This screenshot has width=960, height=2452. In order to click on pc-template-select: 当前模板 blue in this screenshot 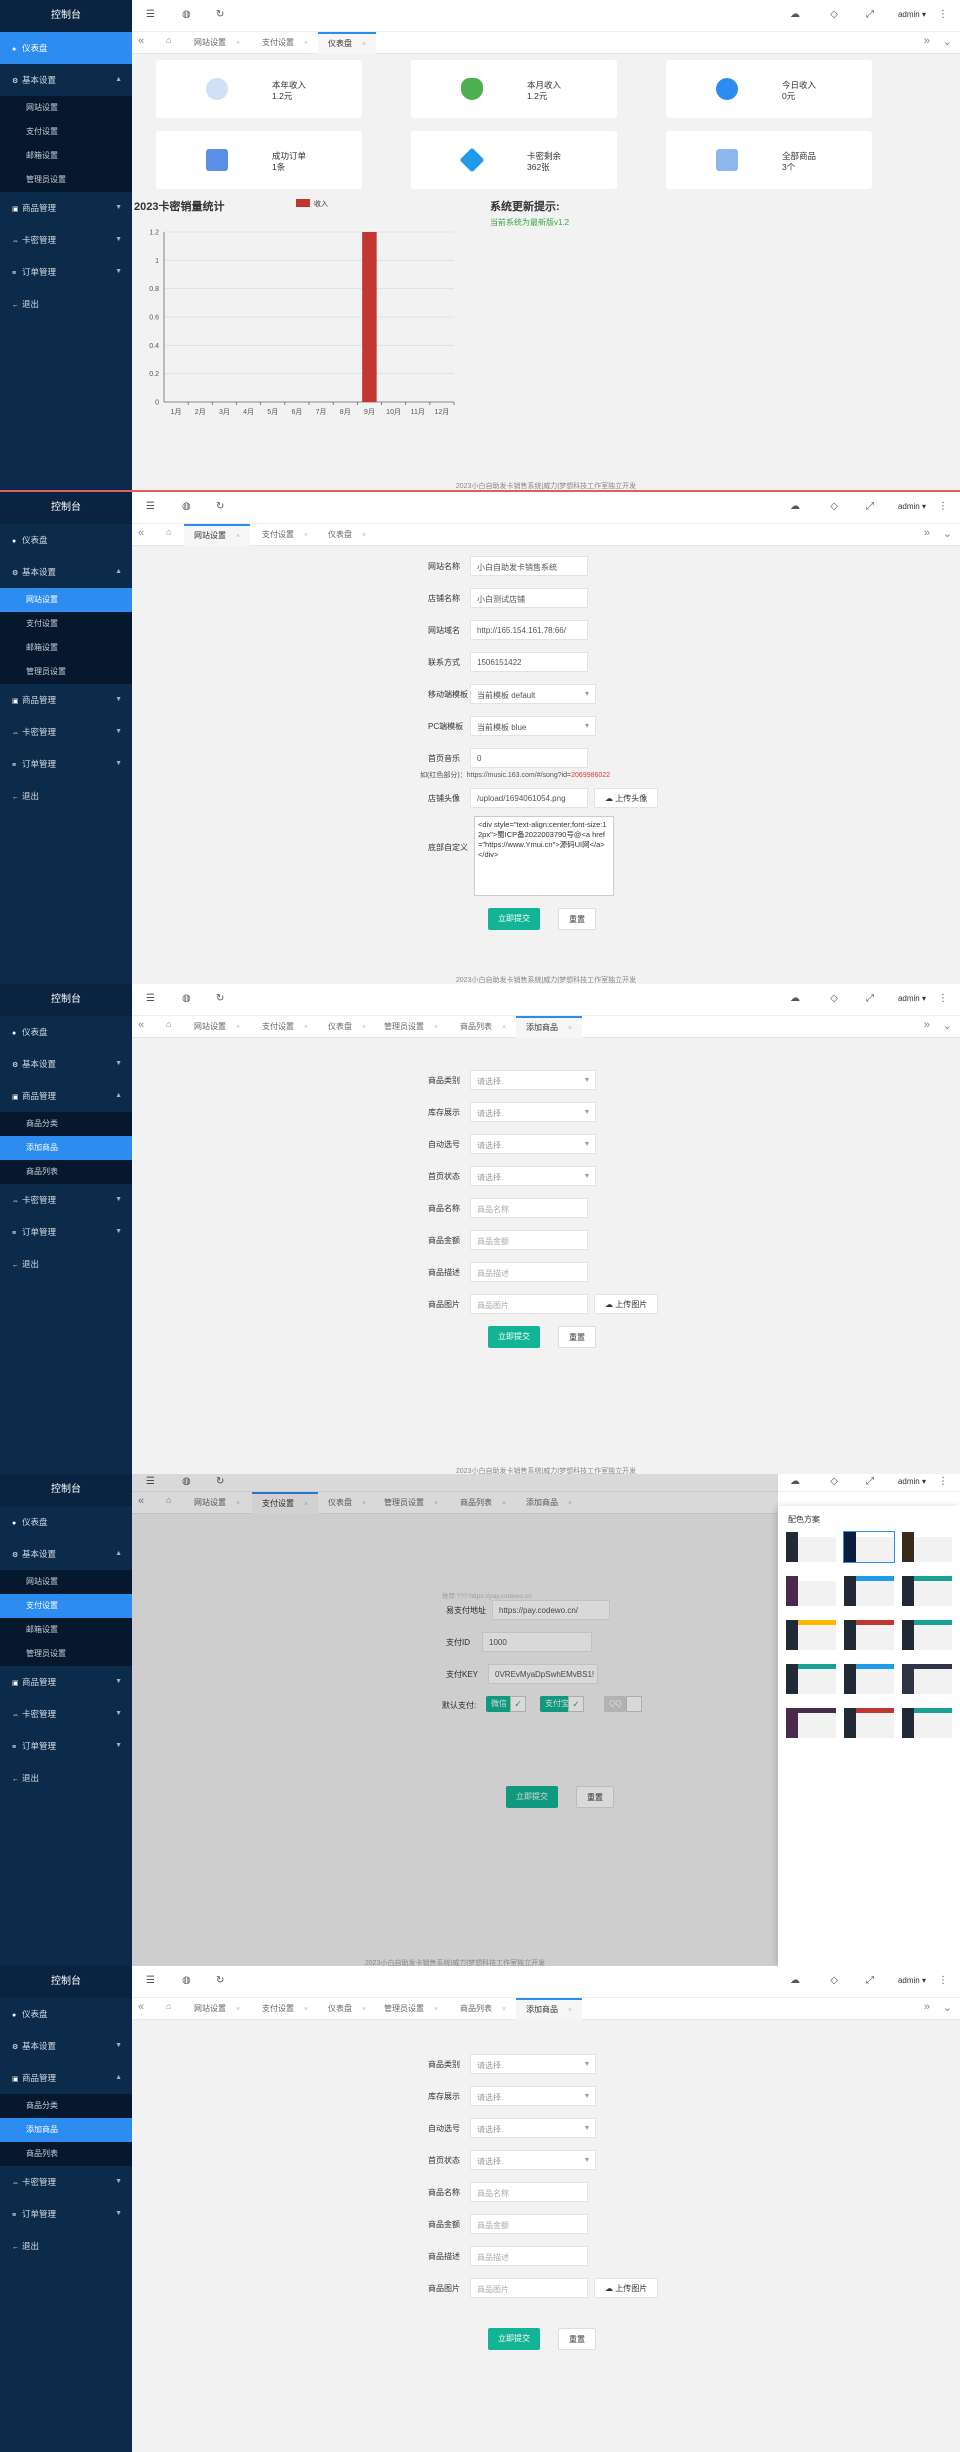, I will do `click(533, 726)`.